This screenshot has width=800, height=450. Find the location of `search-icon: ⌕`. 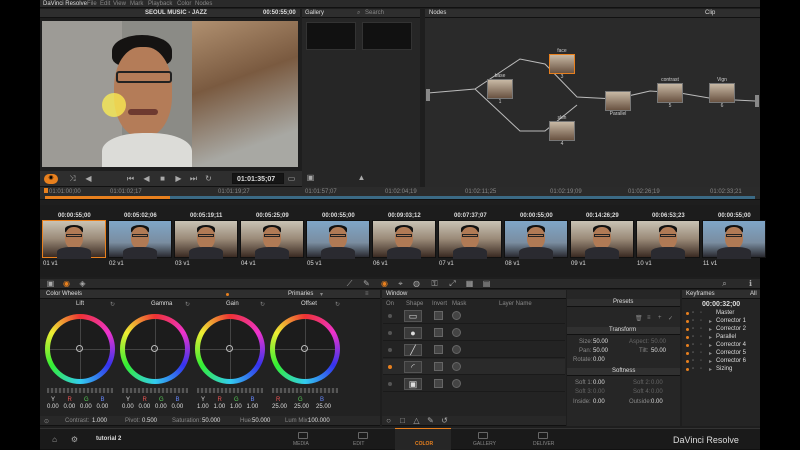

search-icon: ⌕ is located at coordinates (358, 13).